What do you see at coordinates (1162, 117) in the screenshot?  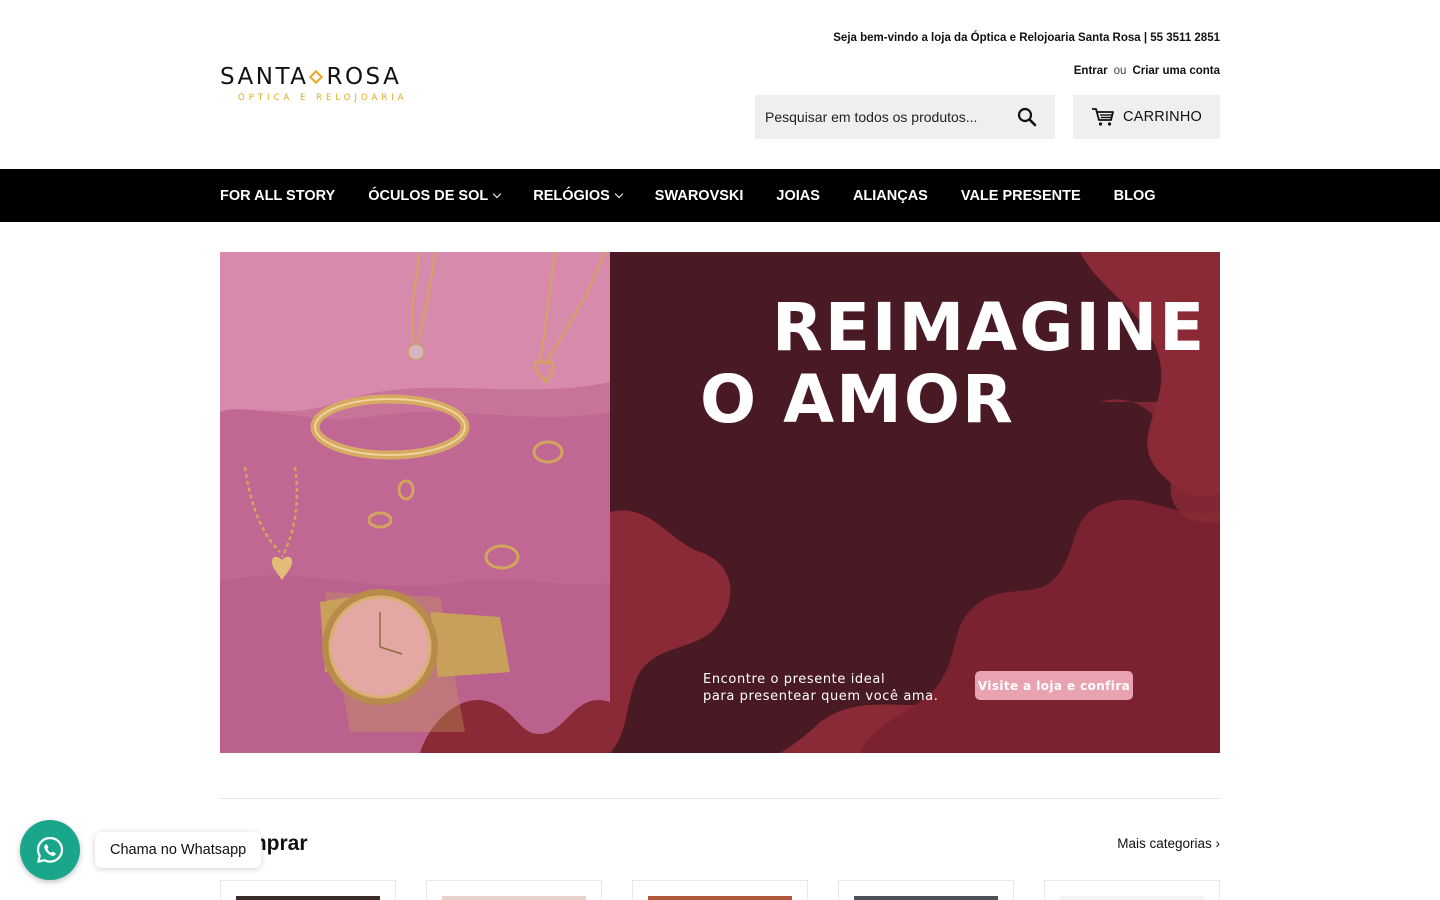 I see `cart-label: CARRINHO` at bounding box center [1162, 117].